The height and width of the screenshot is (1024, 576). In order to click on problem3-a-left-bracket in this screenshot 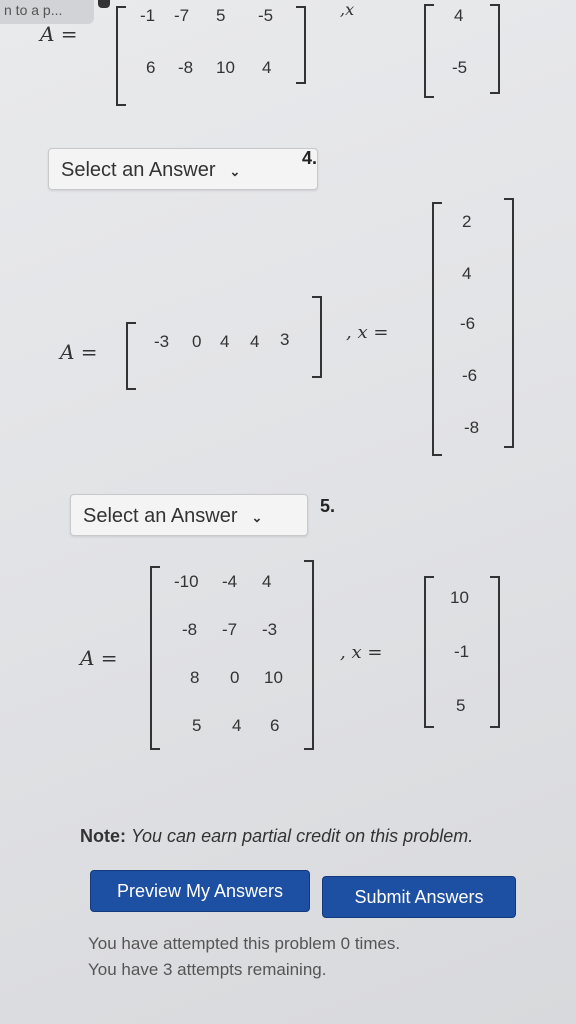, I will do `click(121, 56)`.